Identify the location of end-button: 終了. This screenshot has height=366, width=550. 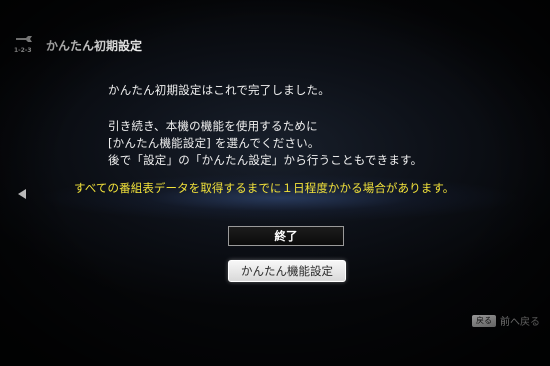
(286, 236).